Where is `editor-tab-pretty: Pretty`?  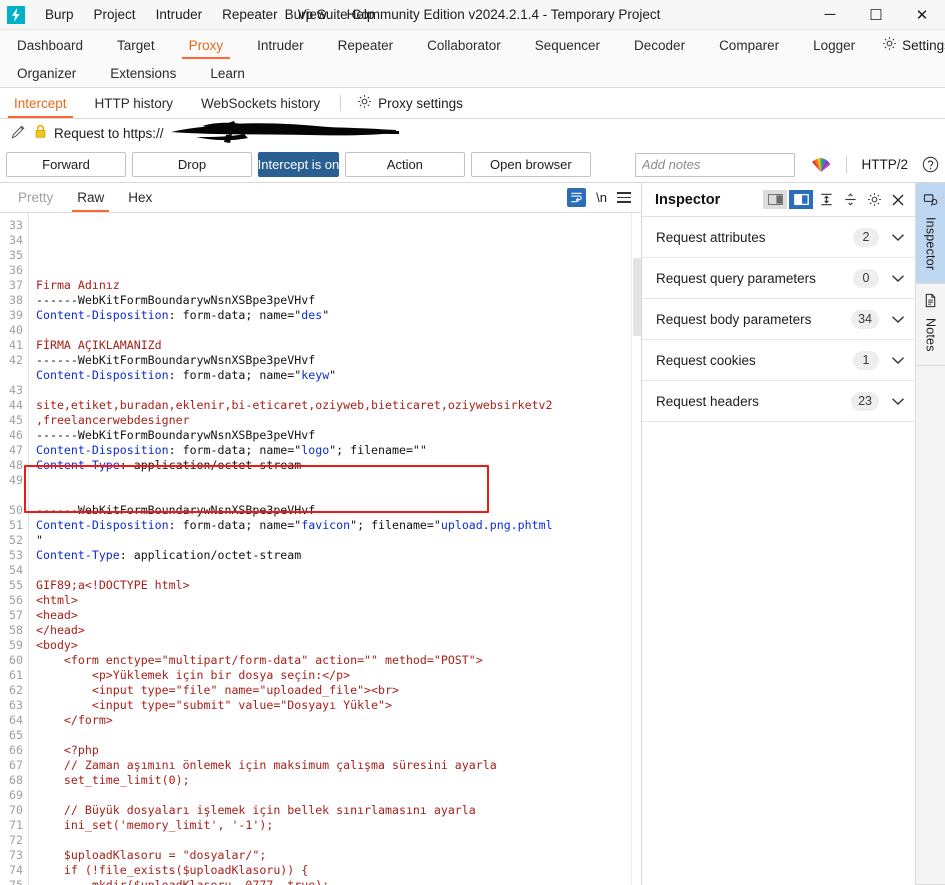 editor-tab-pretty: Pretty is located at coordinates (35, 197).